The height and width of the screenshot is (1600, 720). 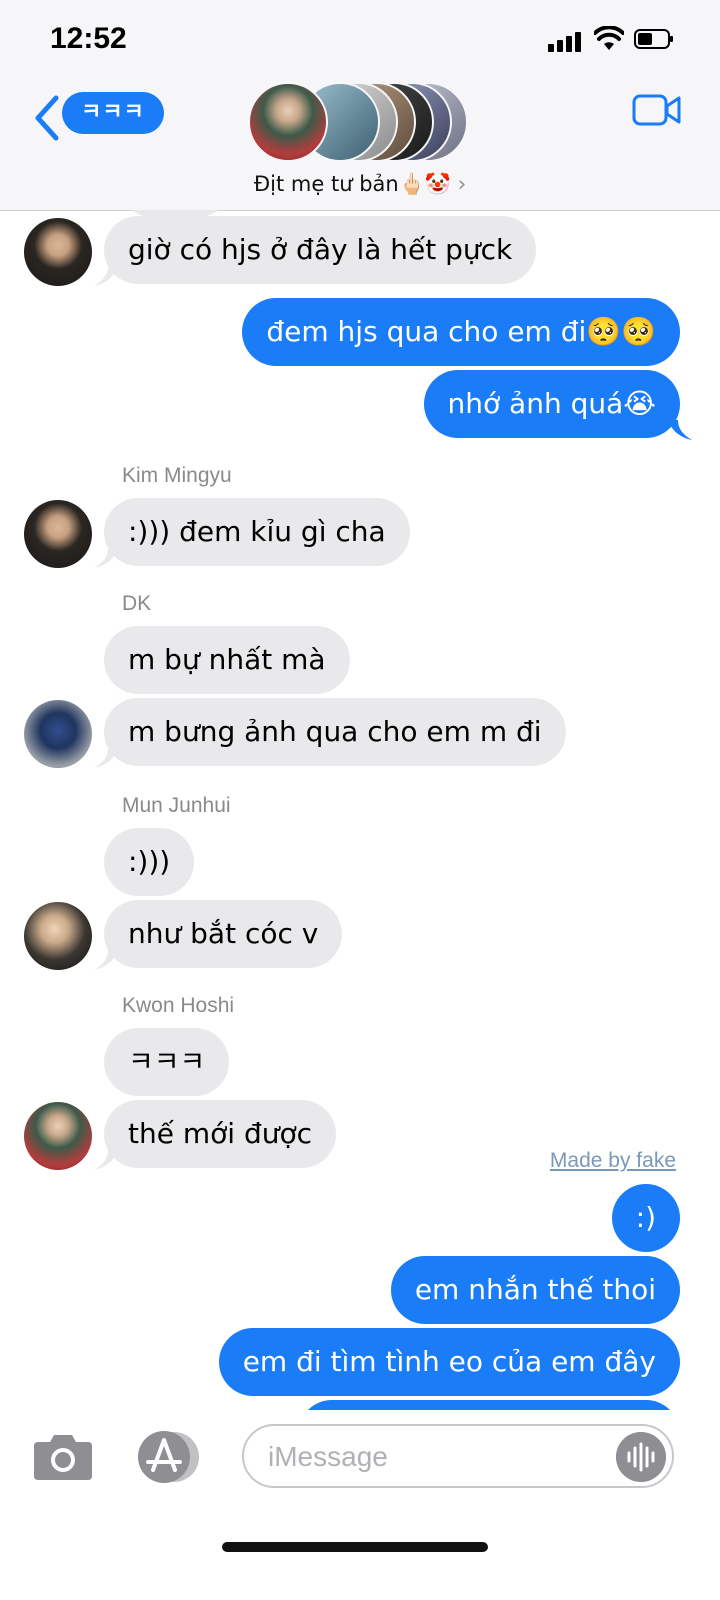 What do you see at coordinates (220, 1134) in the screenshot?
I see `message-bubble: thế mới được` at bounding box center [220, 1134].